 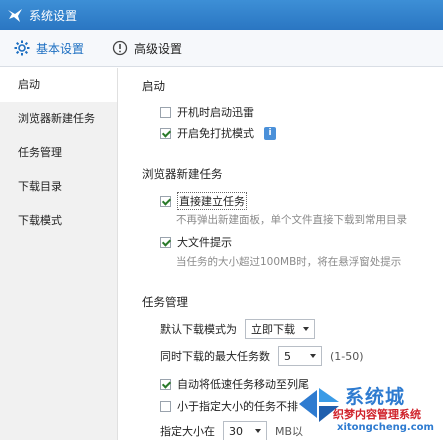 I want to click on tab-basic-settings-label: 基本设置, so click(x=60, y=48).